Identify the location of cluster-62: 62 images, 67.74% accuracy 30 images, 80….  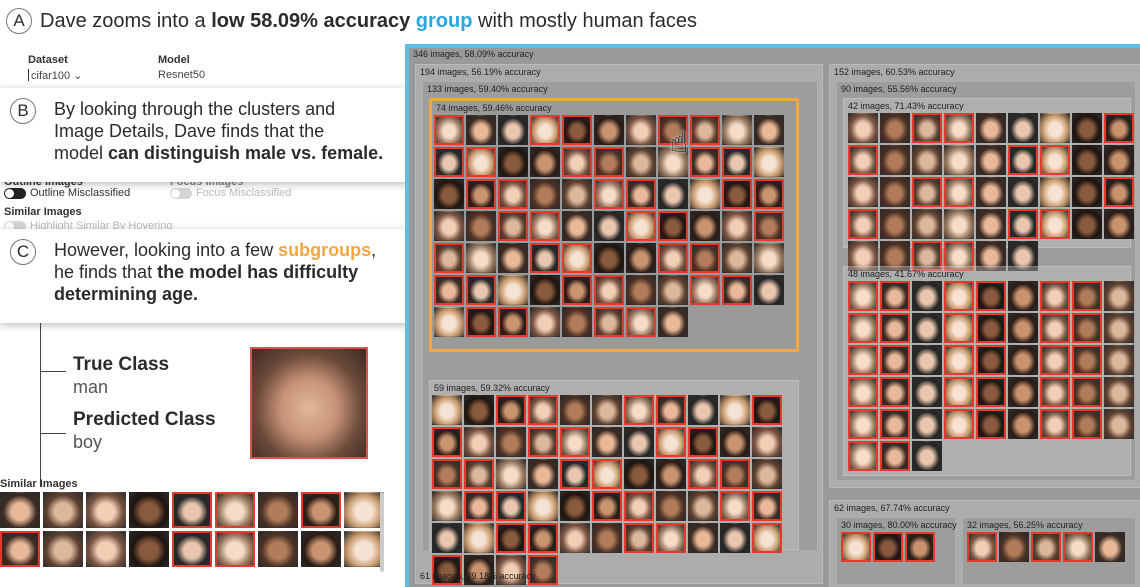
(984, 543).